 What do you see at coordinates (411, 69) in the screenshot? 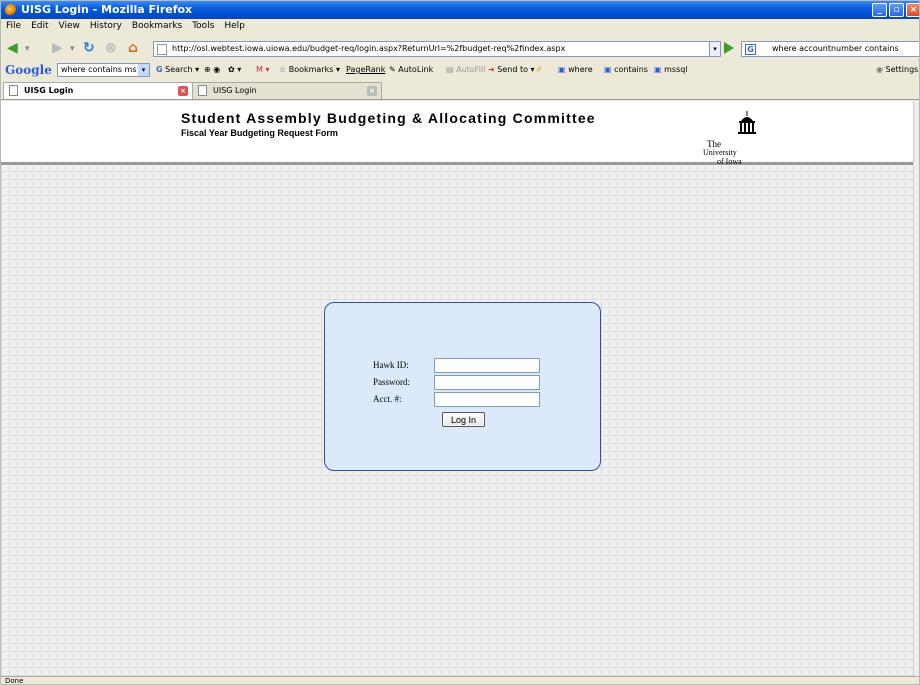
I see `autolink-button: ✎ AutoLink` at bounding box center [411, 69].